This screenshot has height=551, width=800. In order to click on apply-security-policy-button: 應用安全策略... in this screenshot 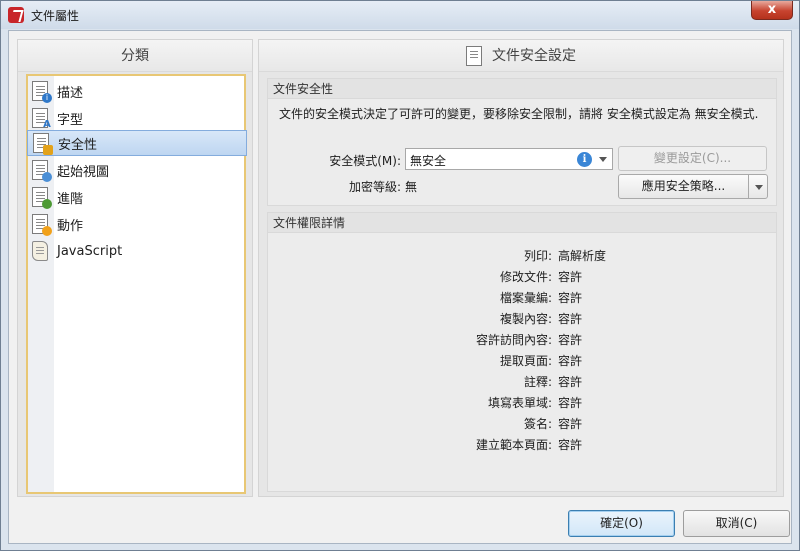, I will do `click(683, 186)`.